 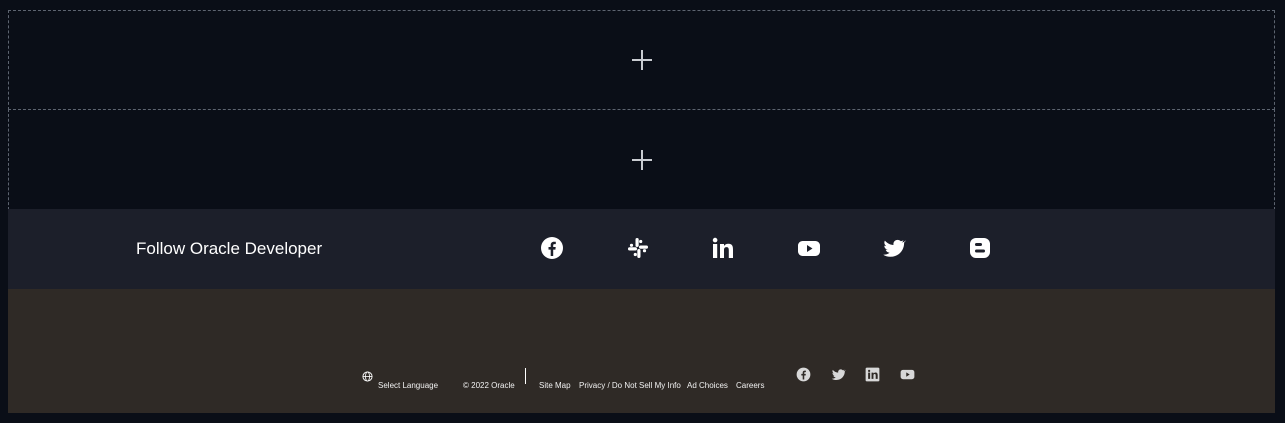 What do you see at coordinates (408, 385) in the screenshot?
I see `select-language-link: Select Language` at bounding box center [408, 385].